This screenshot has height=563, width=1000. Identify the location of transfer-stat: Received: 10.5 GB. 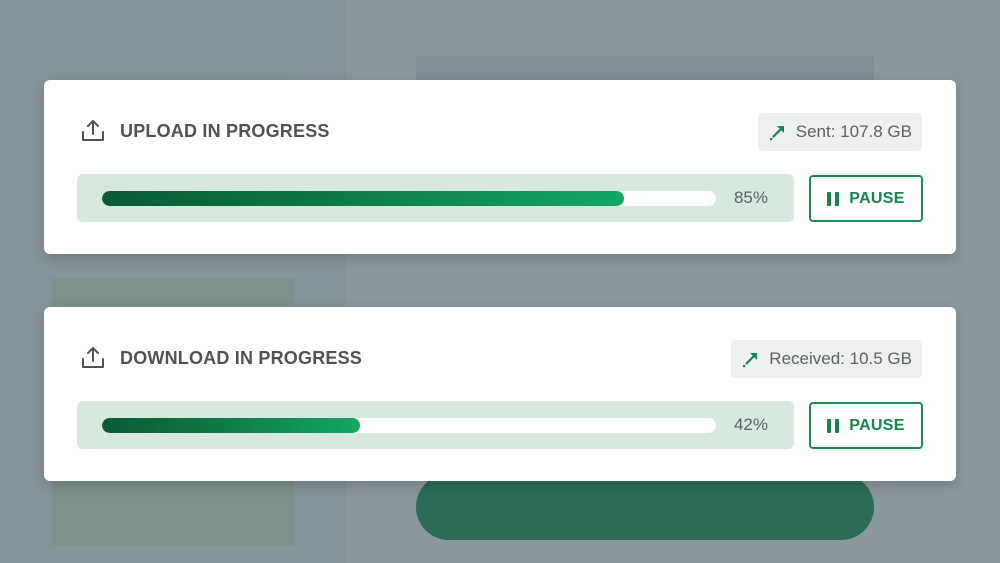
(826, 359).